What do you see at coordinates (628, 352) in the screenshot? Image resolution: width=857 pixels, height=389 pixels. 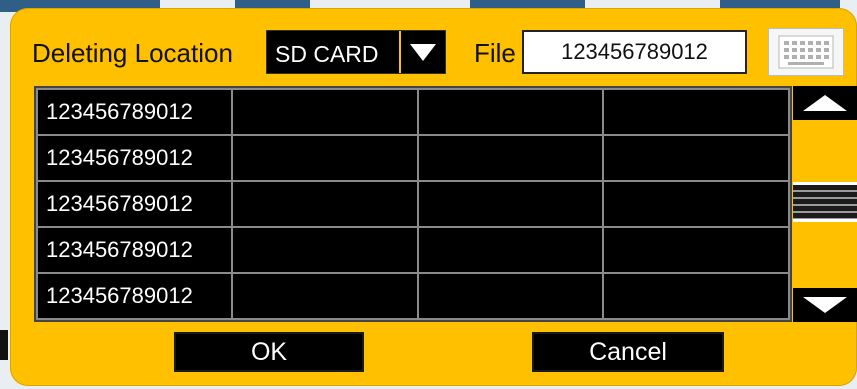 I see `cancel-button: Cancel` at bounding box center [628, 352].